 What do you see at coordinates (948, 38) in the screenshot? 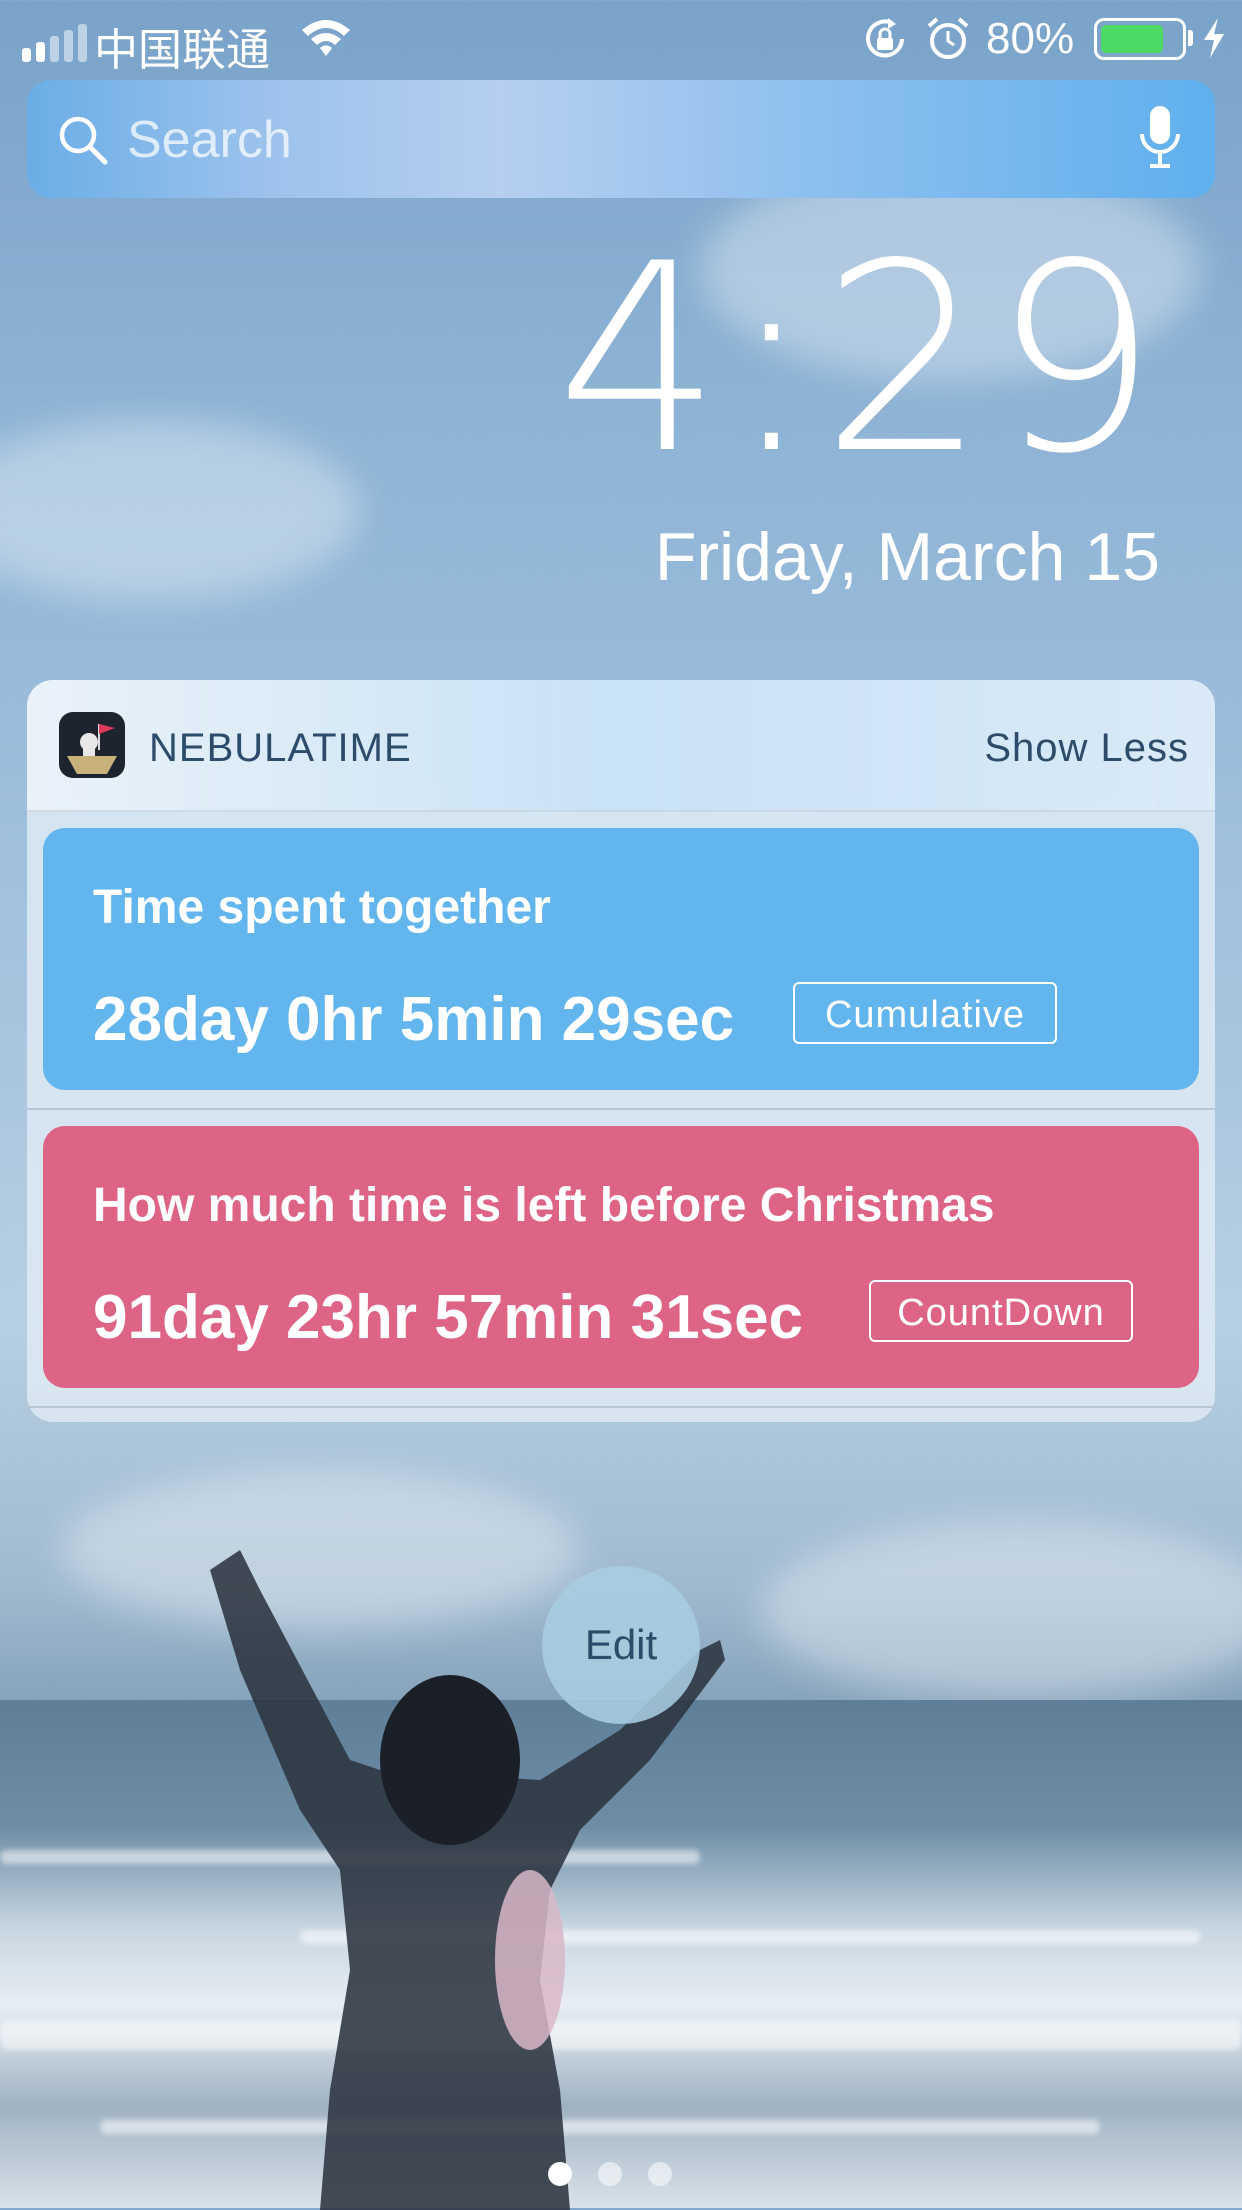
I see `alarm-icon` at bounding box center [948, 38].